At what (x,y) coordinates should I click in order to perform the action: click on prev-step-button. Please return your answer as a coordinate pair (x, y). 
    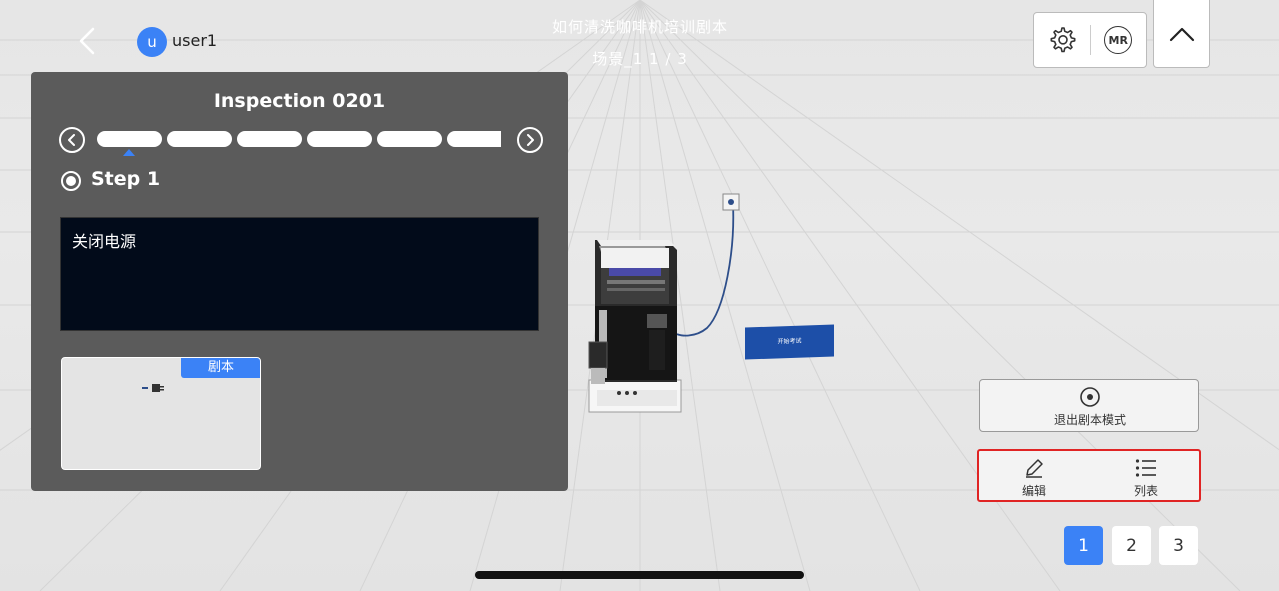
    Looking at the image, I should click on (72, 140).